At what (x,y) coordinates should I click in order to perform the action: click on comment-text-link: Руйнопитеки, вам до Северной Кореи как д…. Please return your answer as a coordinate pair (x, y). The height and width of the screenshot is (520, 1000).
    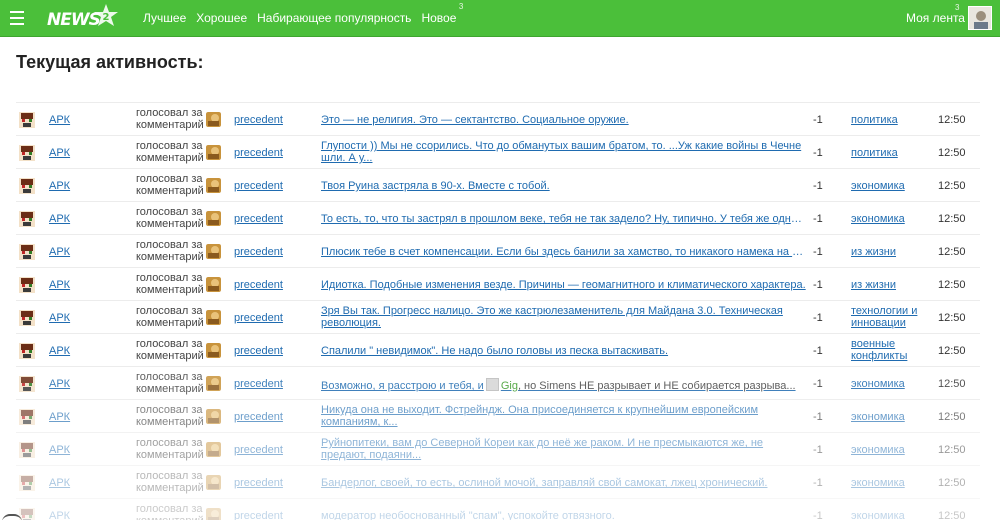
    Looking at the image, I should click on (563, 449).